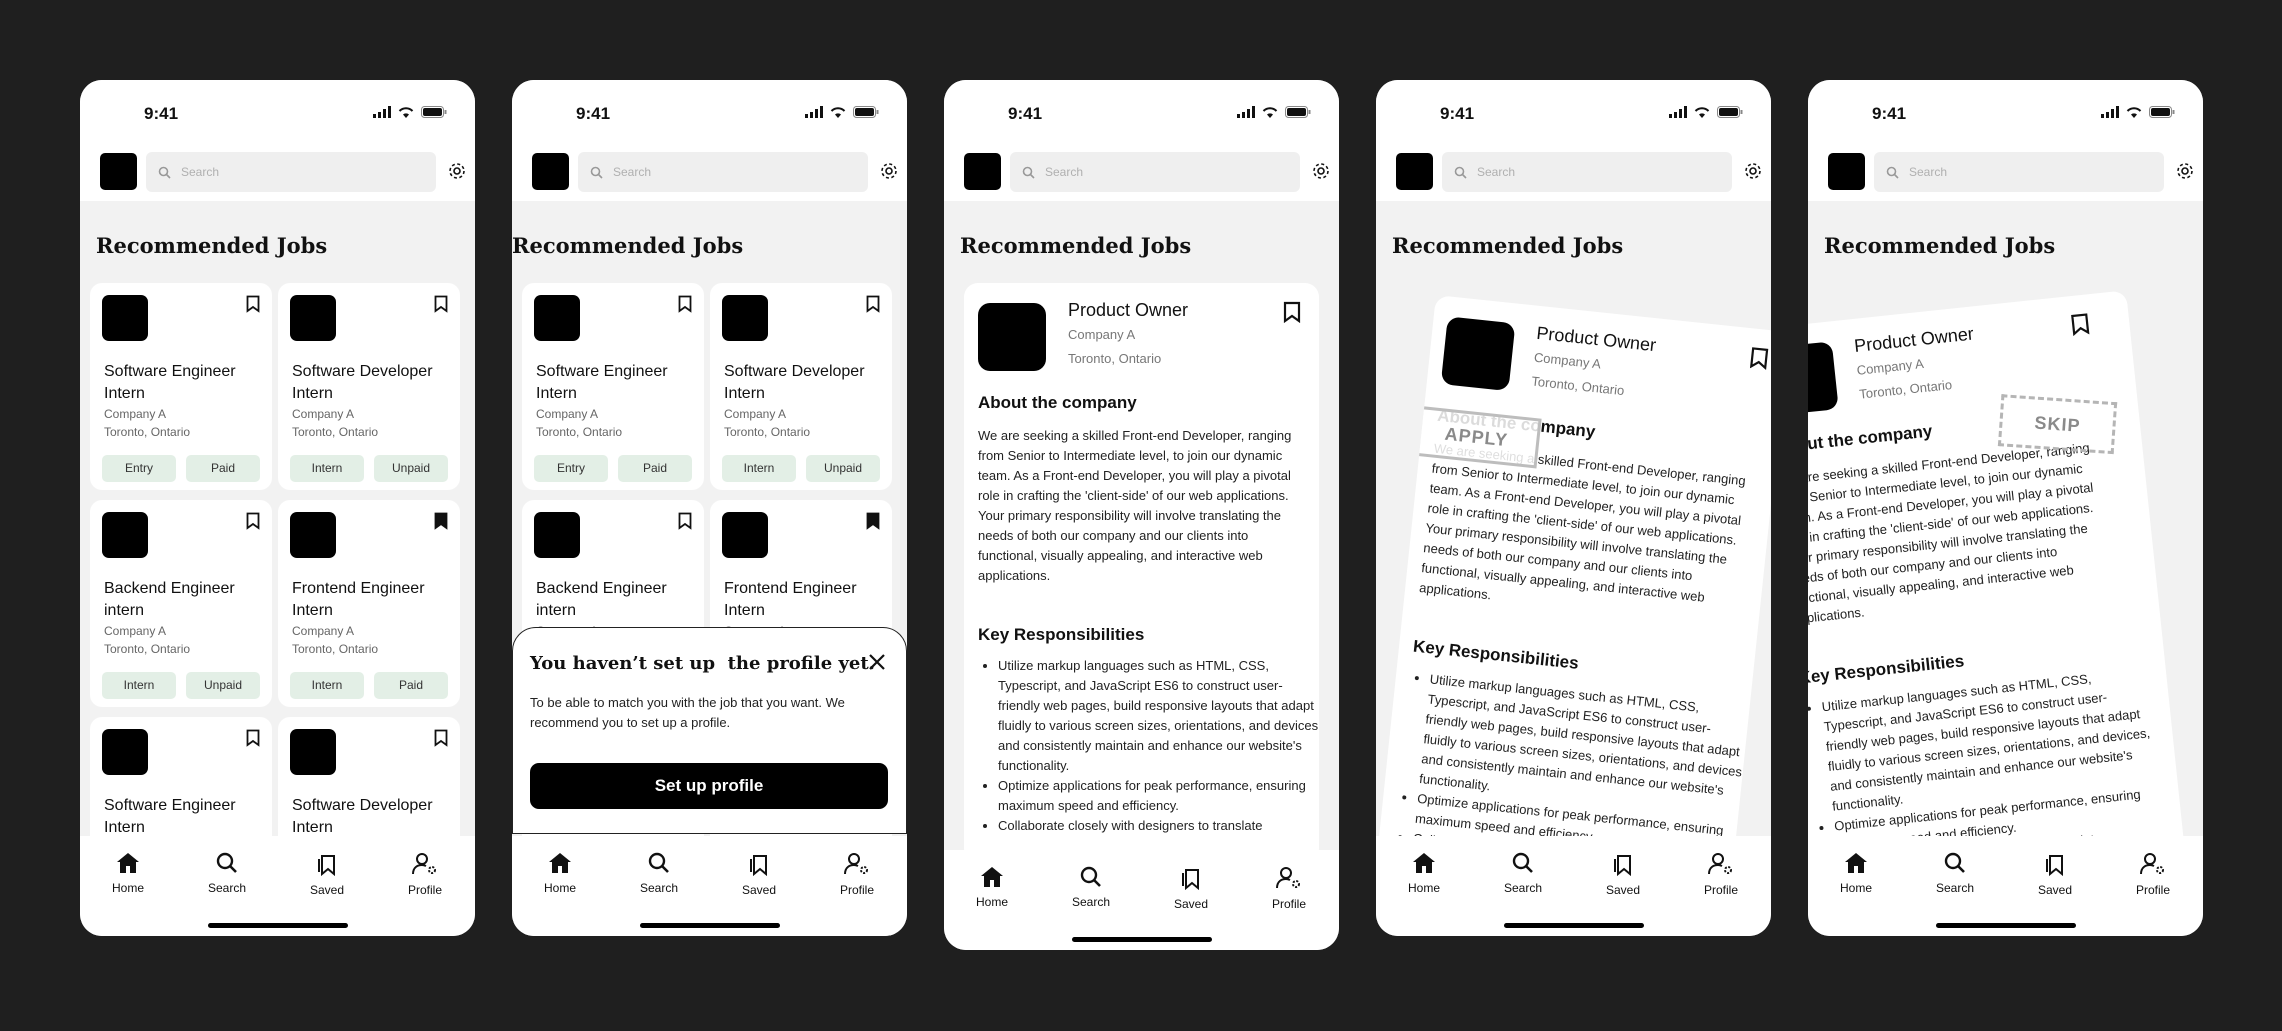 The image size is (2282, 1031). What do you see at coordinates (702, 663) in the screenshot?
I see `sheet-title: You haven’t set up the profile yet.` at bounding box center [702, 663].